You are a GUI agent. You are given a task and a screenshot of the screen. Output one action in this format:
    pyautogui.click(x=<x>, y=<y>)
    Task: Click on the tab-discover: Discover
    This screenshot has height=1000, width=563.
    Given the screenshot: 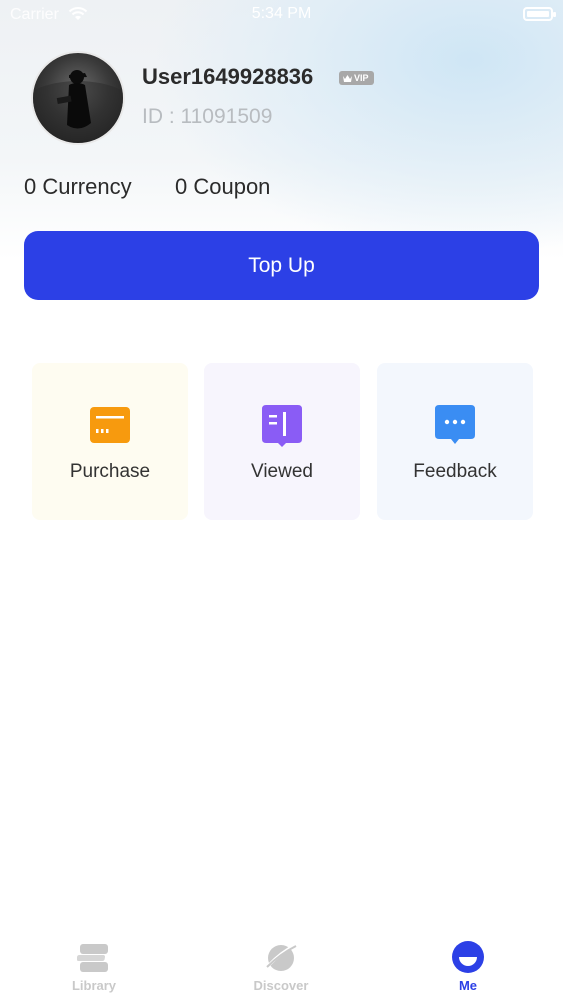 What is the action you would take?
    pyautogui.click(x=281, y=966)
    